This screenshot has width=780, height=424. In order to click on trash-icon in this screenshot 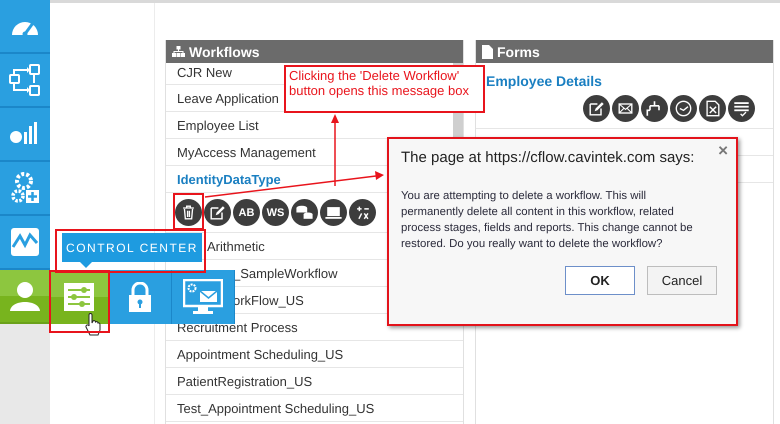, I will do `click(188, 212)`.